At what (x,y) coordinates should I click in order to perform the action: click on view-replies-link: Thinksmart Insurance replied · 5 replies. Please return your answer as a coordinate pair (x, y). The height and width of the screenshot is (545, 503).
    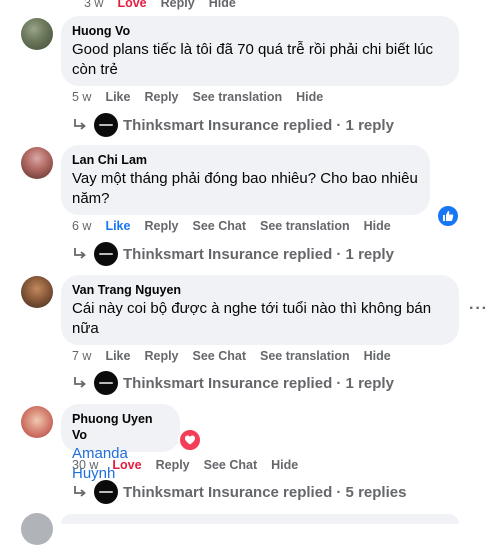
    Looking at the image, I should click on (239, 492).